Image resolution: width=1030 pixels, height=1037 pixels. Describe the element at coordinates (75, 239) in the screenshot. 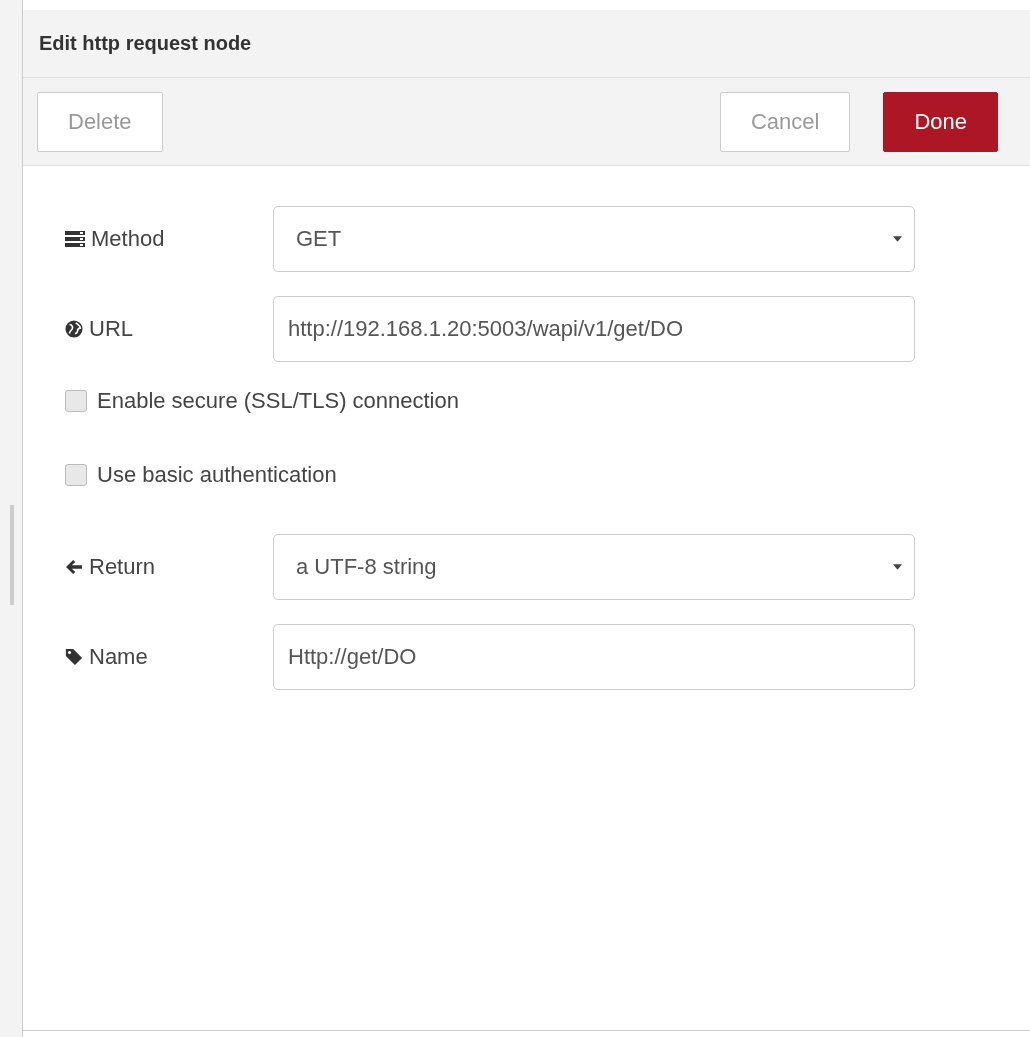

I see `list-icon` at that location.